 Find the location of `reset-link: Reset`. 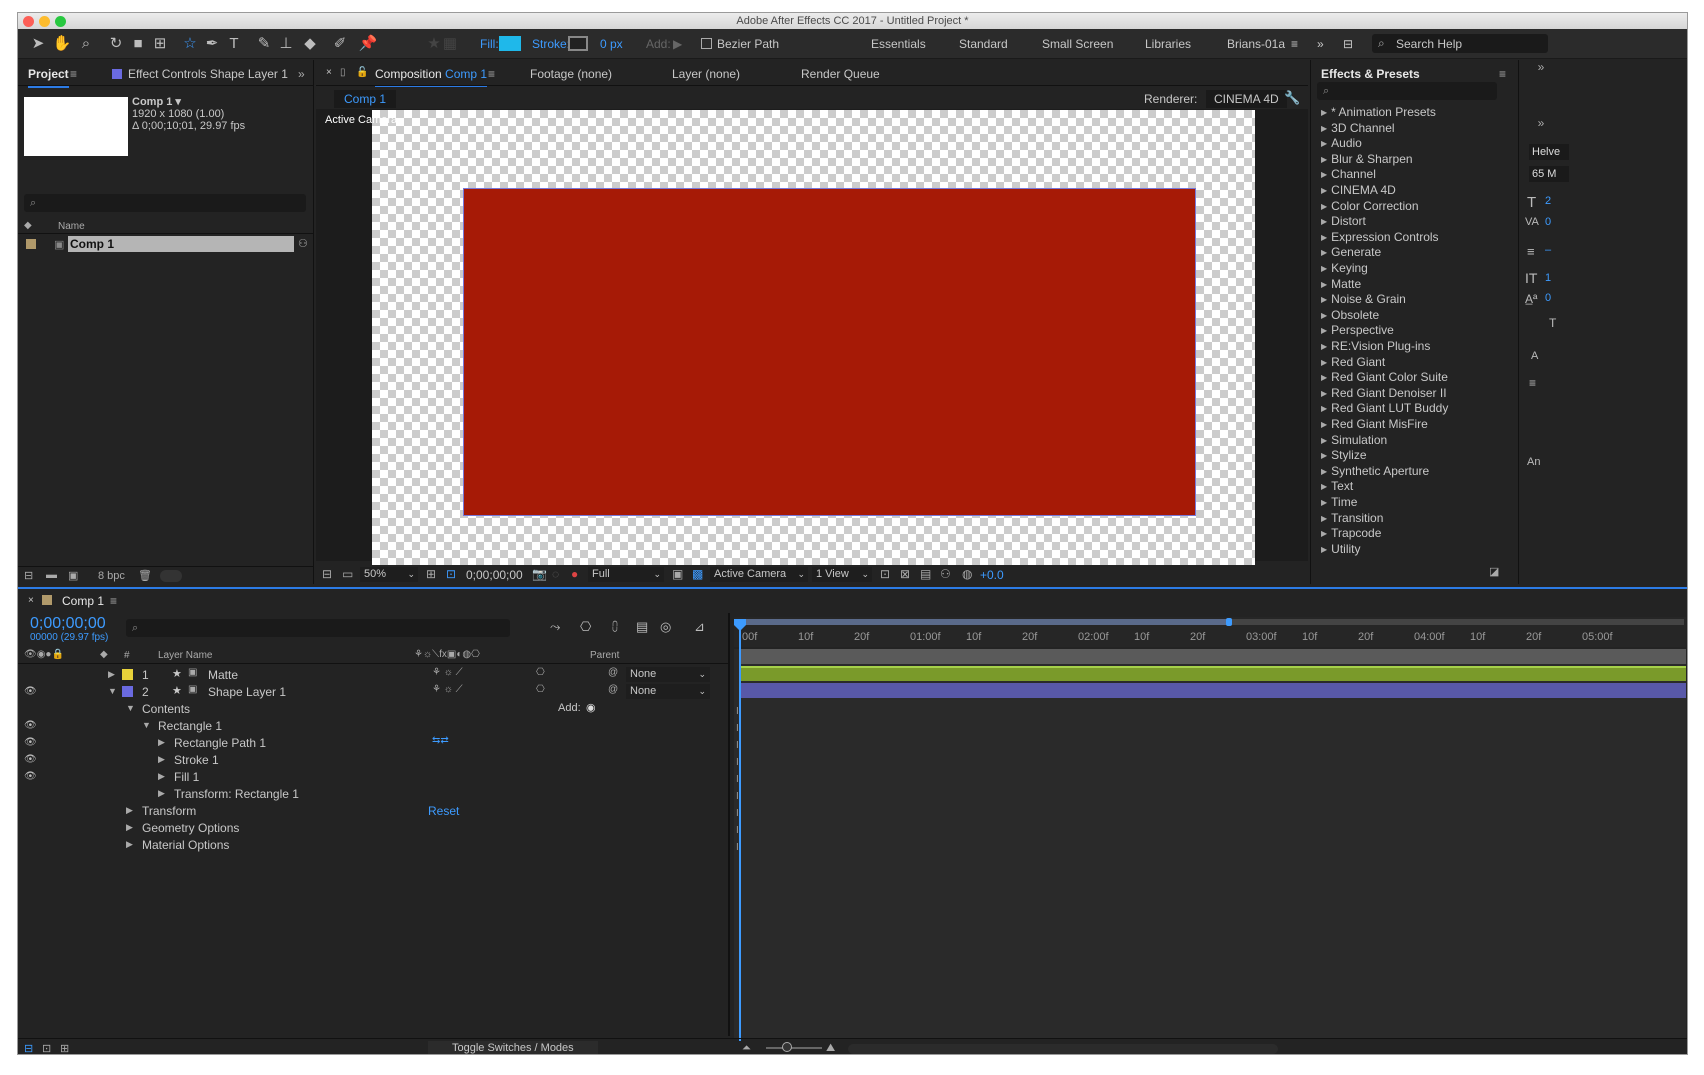

reset-link: Reset is located at coordinates (443, 811).